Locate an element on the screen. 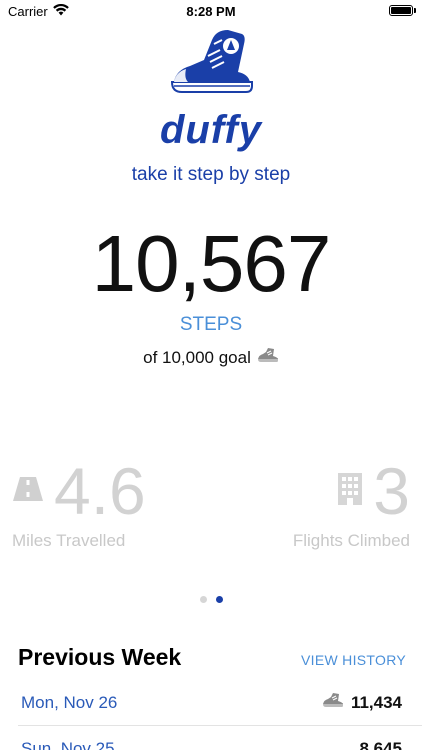 The height and width of the screenshot is (750, 422). status-time: 8:28 PM is located at coordinates (211, 11).